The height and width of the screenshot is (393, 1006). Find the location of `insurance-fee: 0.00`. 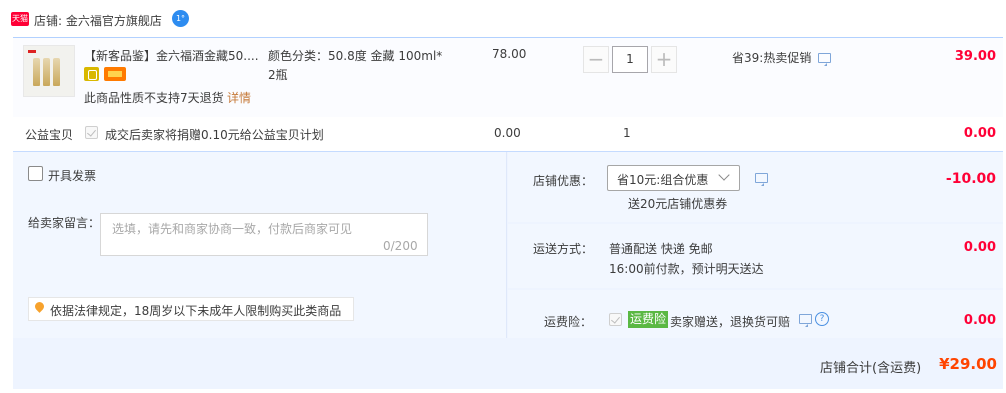

insurance-fee: 0.00 is located at coordinates (979, 320).